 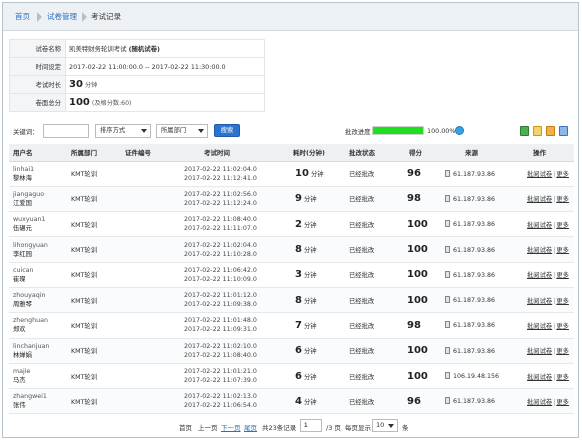 I want to click on exam-end-time: 2017-02-22 11:06:54.0, so click(x=220, y=406).